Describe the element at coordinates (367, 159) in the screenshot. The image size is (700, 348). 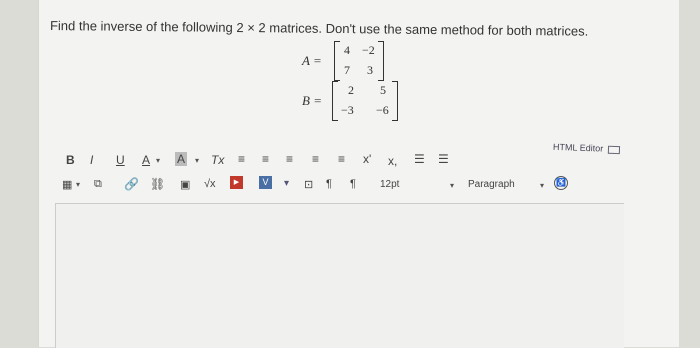
I see `superscript-button: x'` at that location.